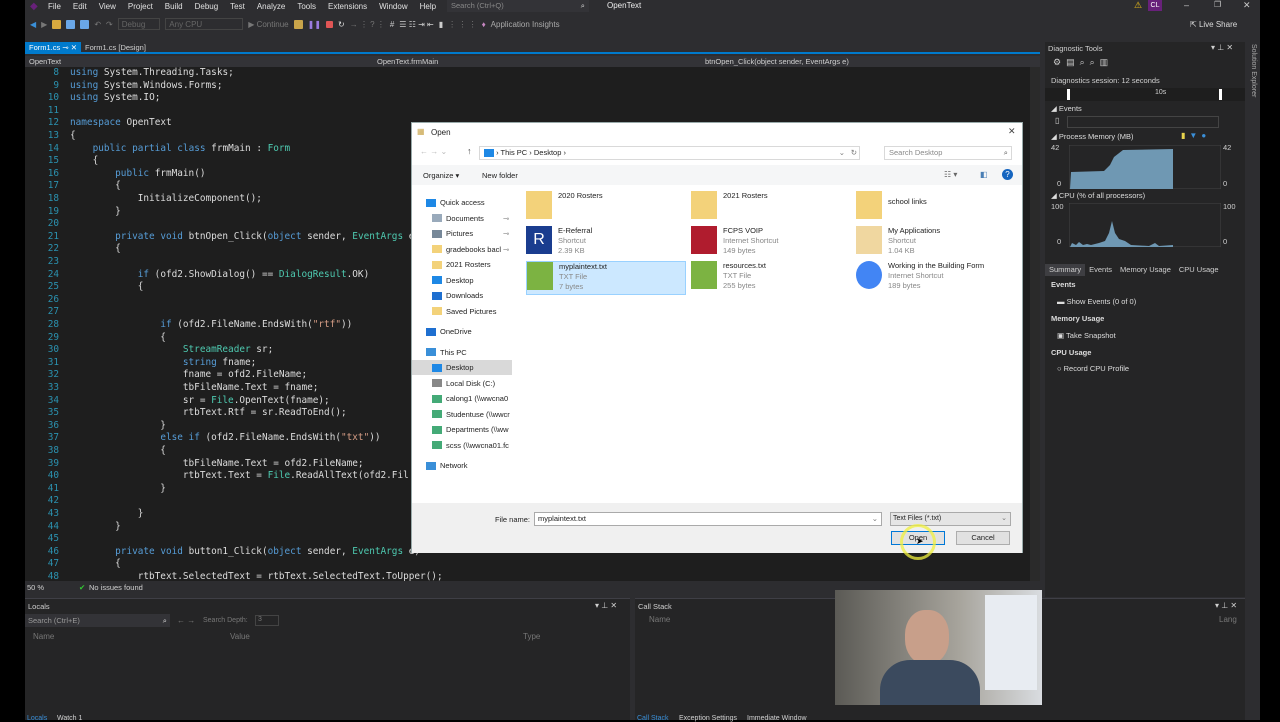 The image size is (1280, 722). Describe the element at coordinates (1083, 62) in the screenshot. I see `diag-toolbar-icons: ⚙▤⌕⌕▥` at that location.